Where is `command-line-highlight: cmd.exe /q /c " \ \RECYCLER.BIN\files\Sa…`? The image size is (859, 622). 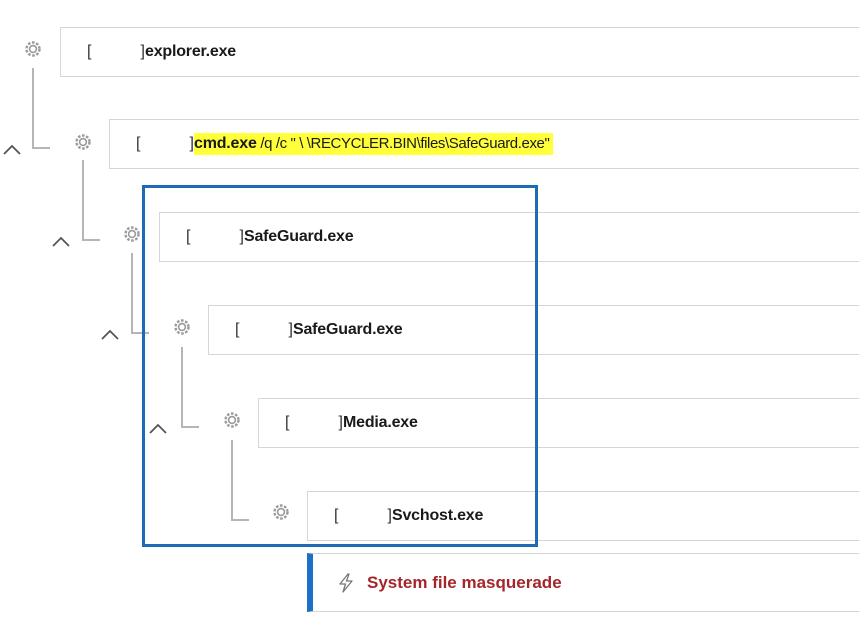
command-line-highlight: cmd.exe /q /c " \ \RECYCLER.BIN\files\Sa… is located at coordinates (374, 144).